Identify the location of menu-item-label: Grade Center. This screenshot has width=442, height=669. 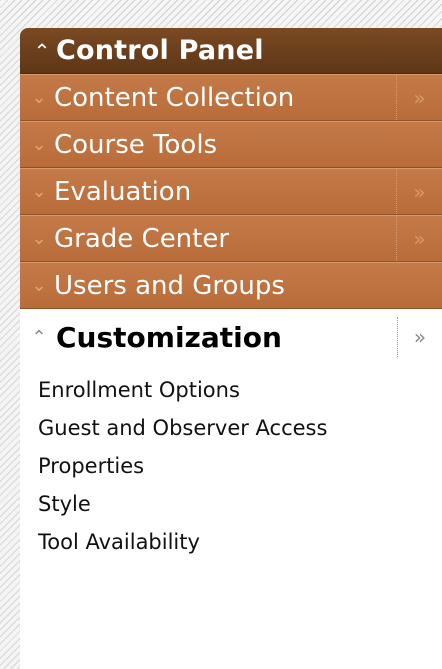
(223, 239).